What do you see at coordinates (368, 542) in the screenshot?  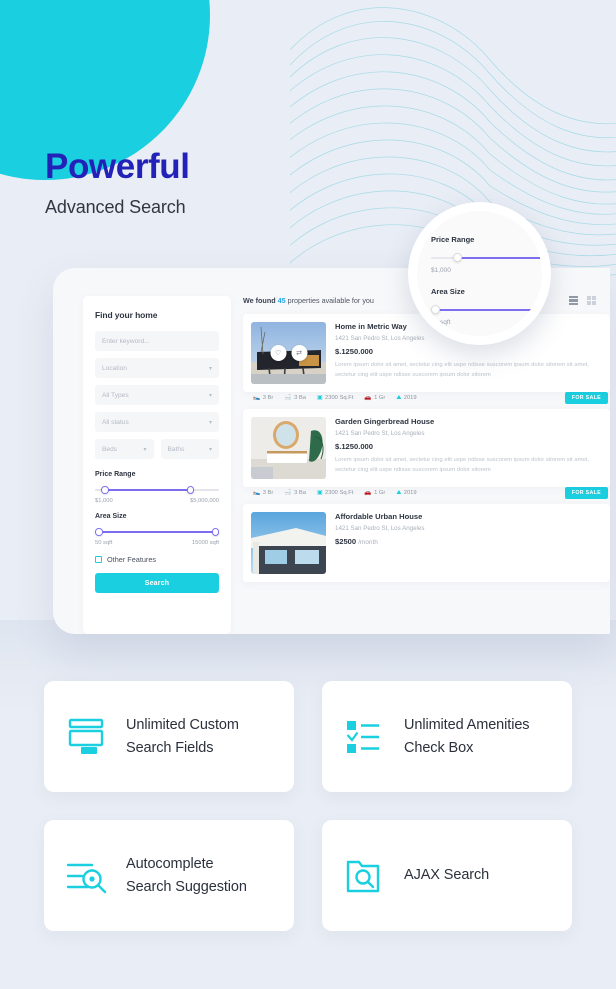 I see `property-price-period: /month` at bounding box center [368, 542].